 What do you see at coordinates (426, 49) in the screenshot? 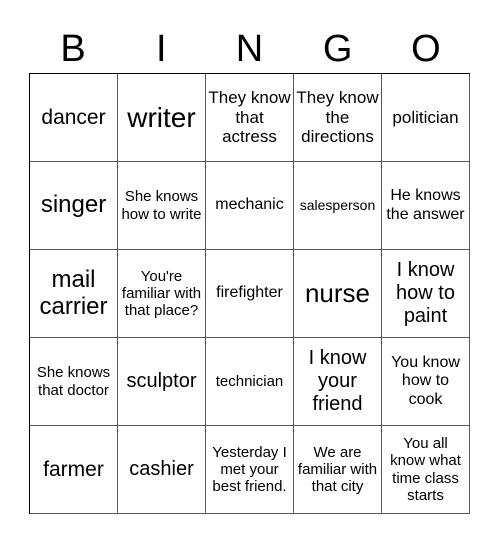
I see `header-letter-o: O` at bounding box center [426, 49].